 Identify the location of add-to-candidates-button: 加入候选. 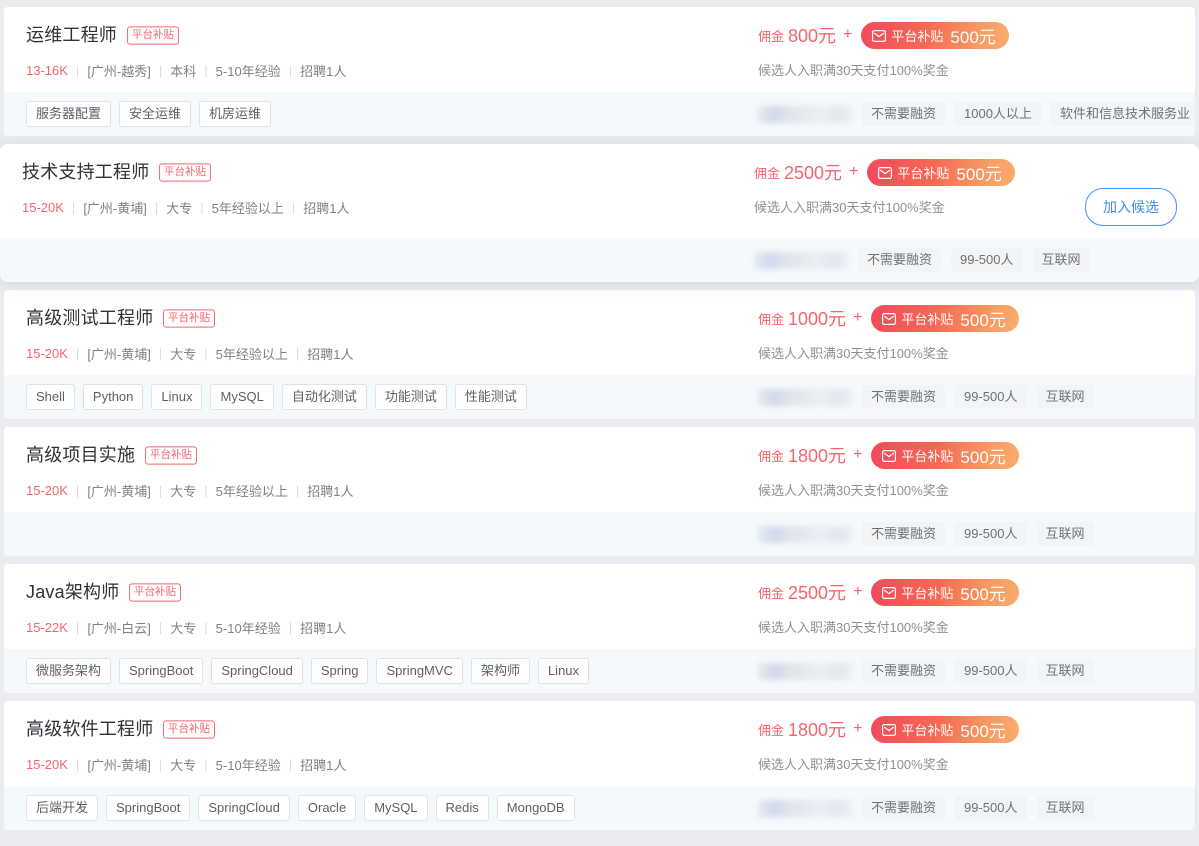
(1131, 207).